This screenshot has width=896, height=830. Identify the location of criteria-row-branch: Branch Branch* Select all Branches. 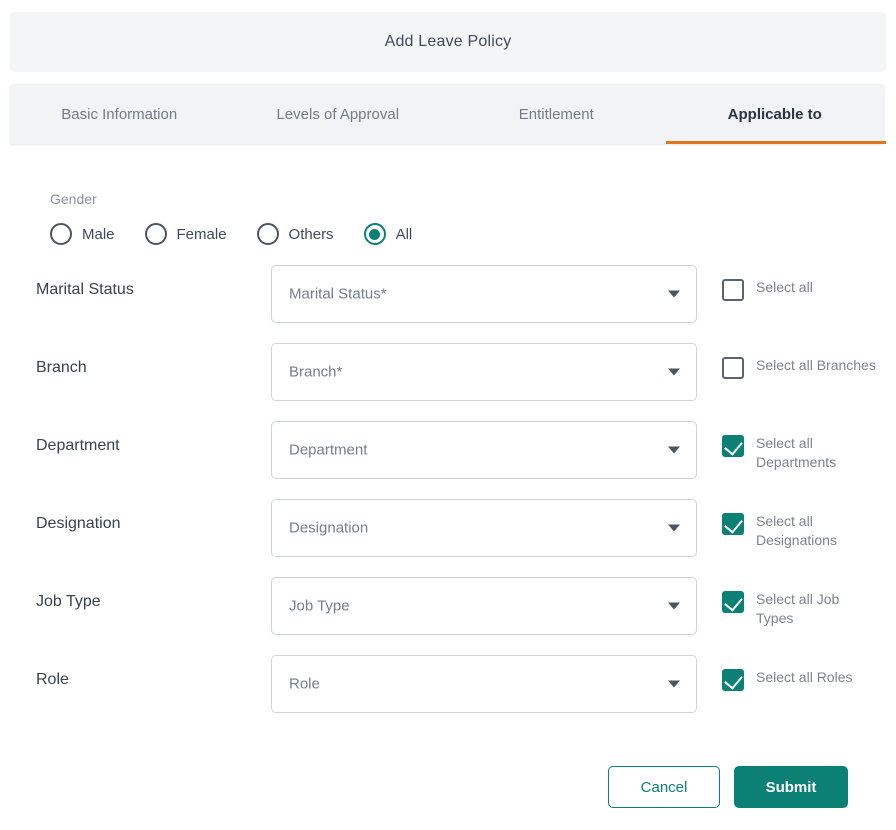
(448, 381).